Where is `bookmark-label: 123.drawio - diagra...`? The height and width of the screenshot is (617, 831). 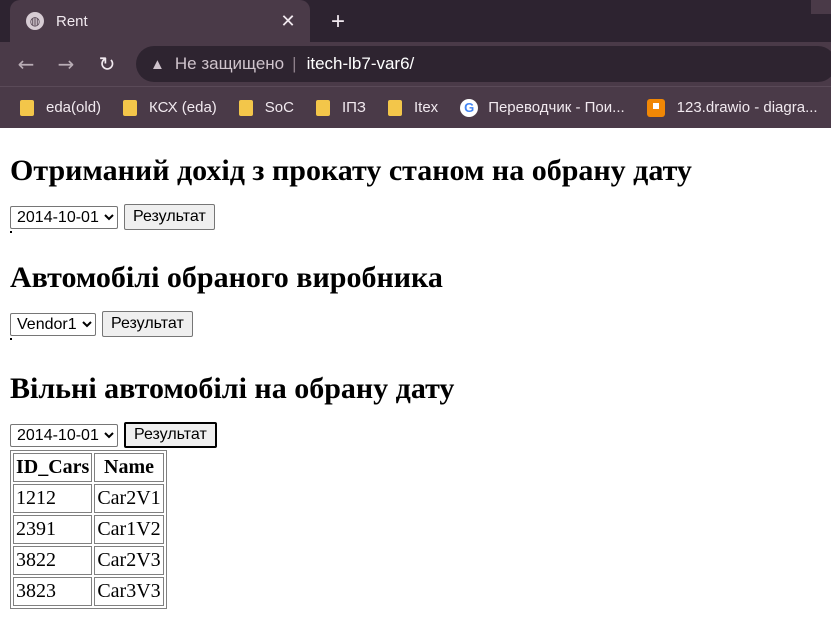 bookmark-label: 123.drawio - diagra... is located at coordinates (747, 107).